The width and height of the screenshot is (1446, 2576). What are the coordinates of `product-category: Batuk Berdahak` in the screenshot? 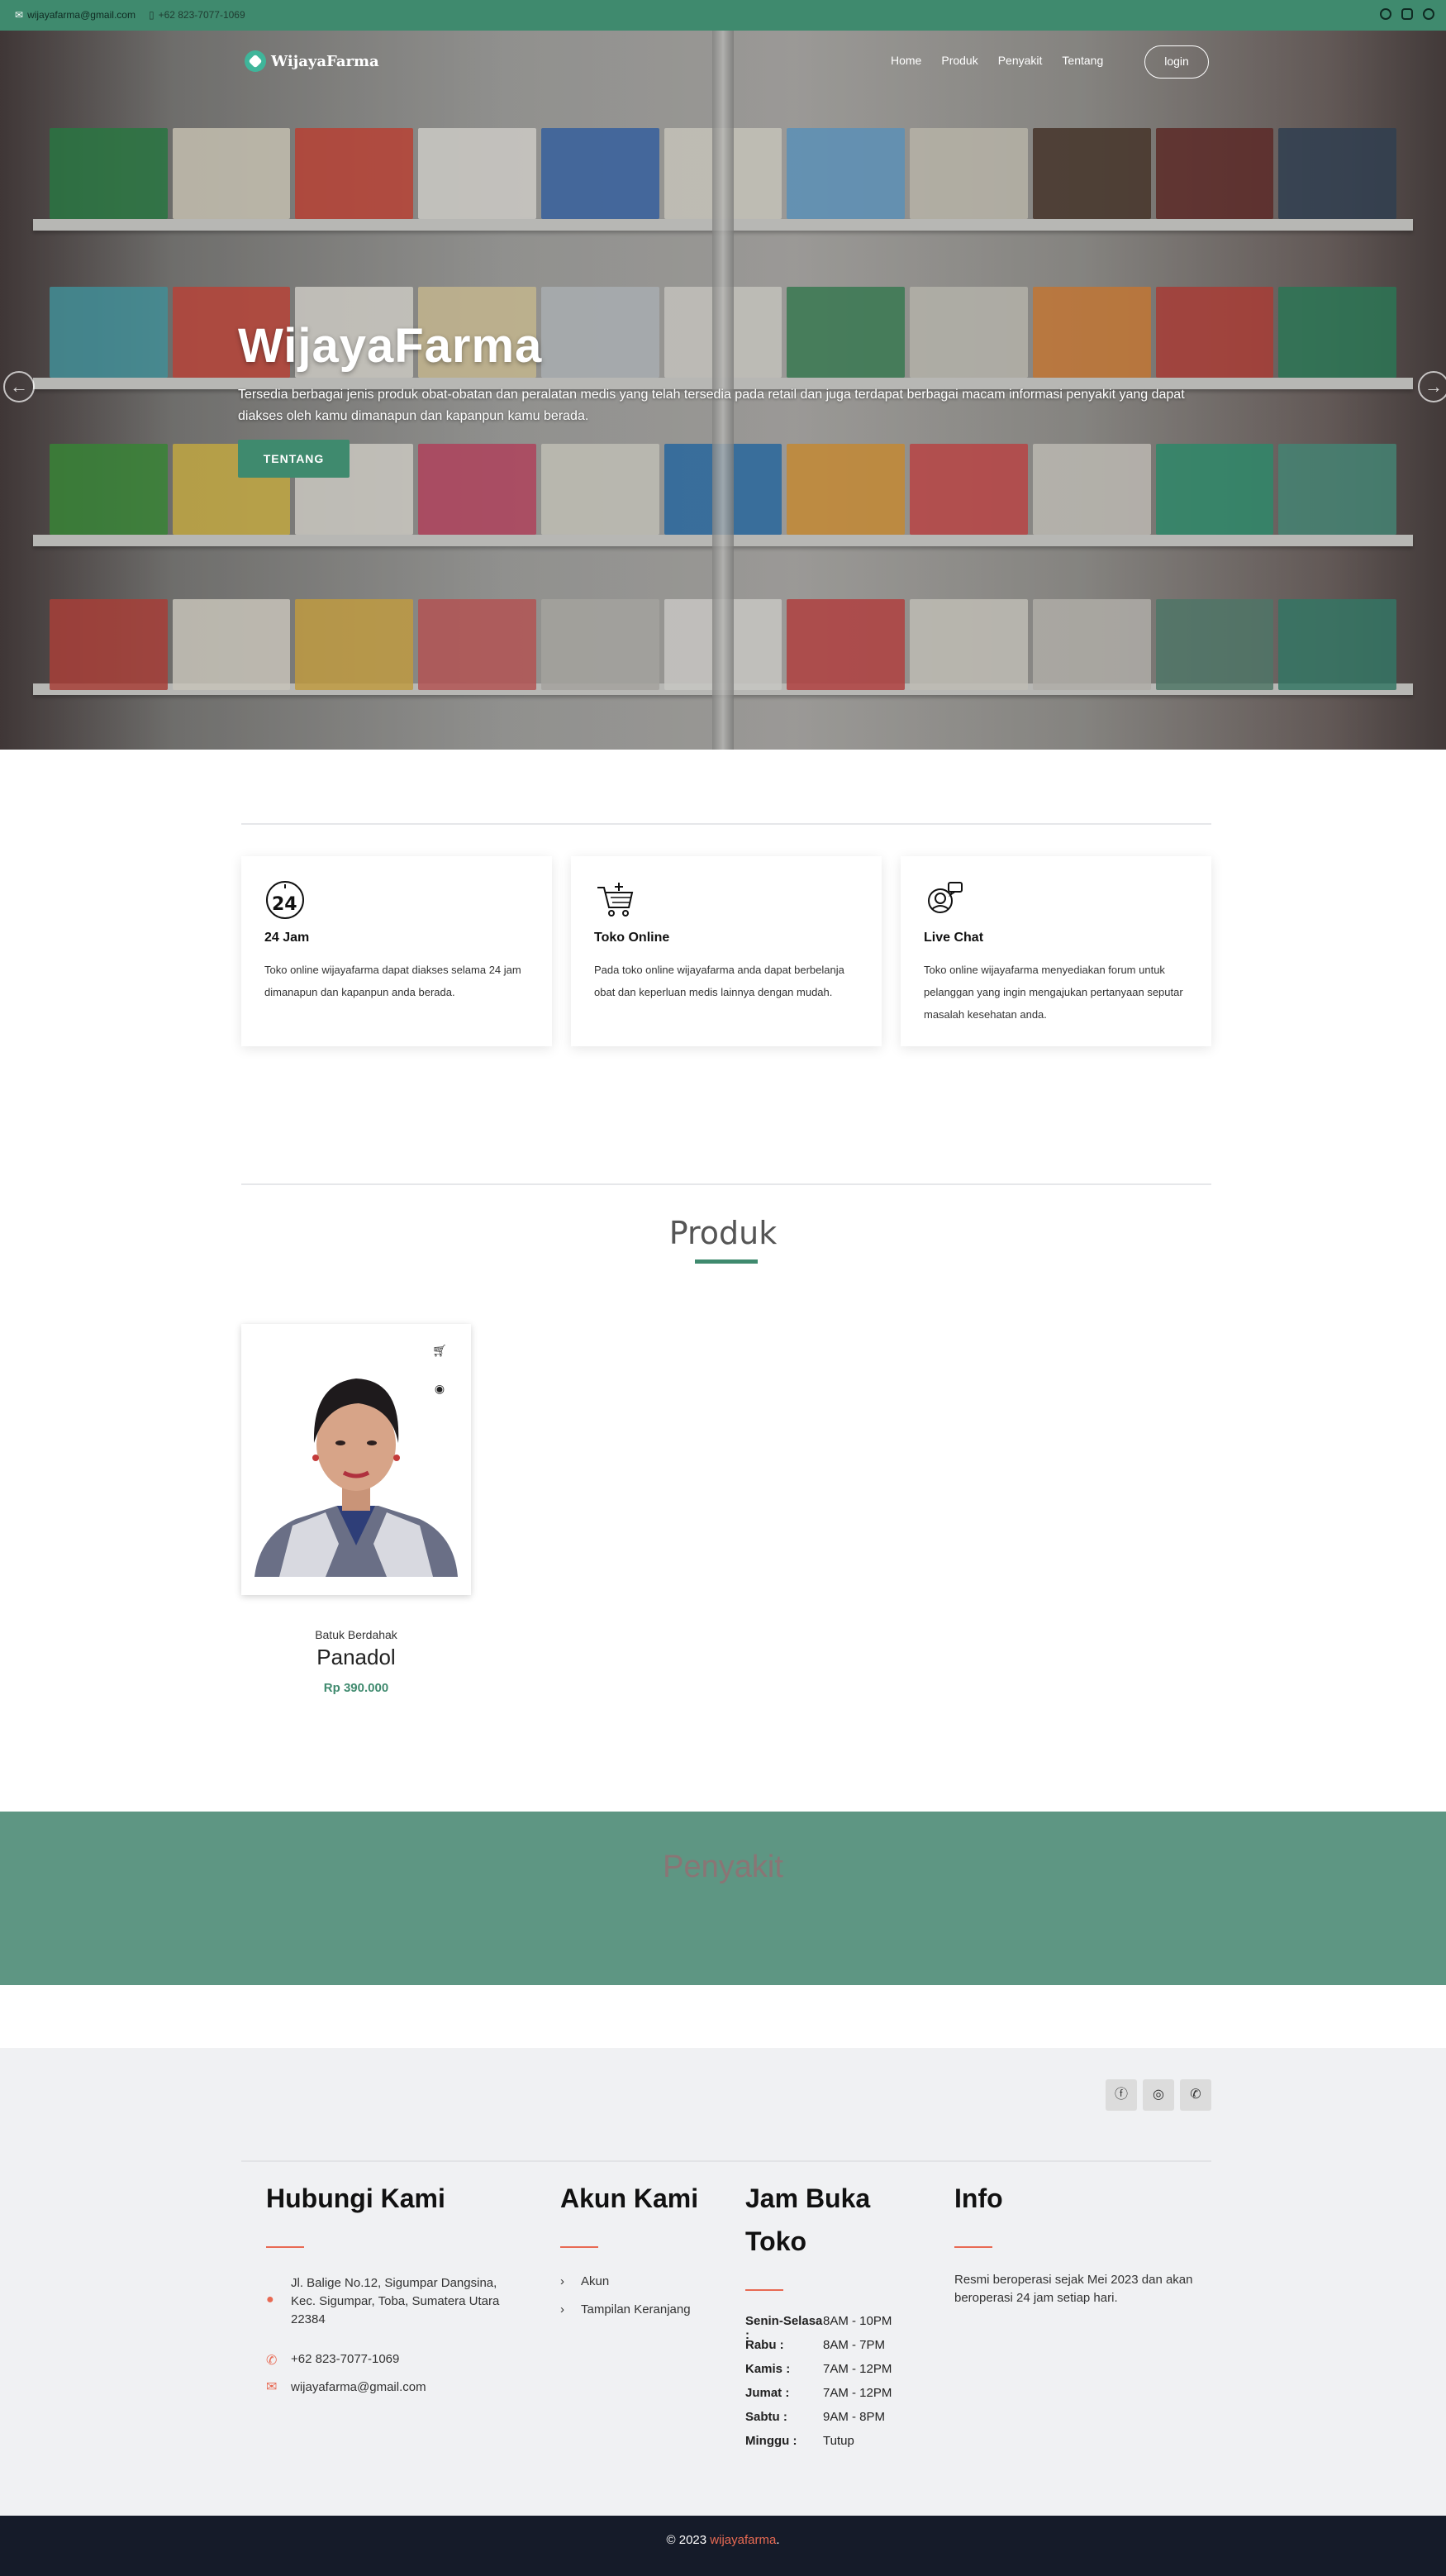 It's located at (356, 1635).